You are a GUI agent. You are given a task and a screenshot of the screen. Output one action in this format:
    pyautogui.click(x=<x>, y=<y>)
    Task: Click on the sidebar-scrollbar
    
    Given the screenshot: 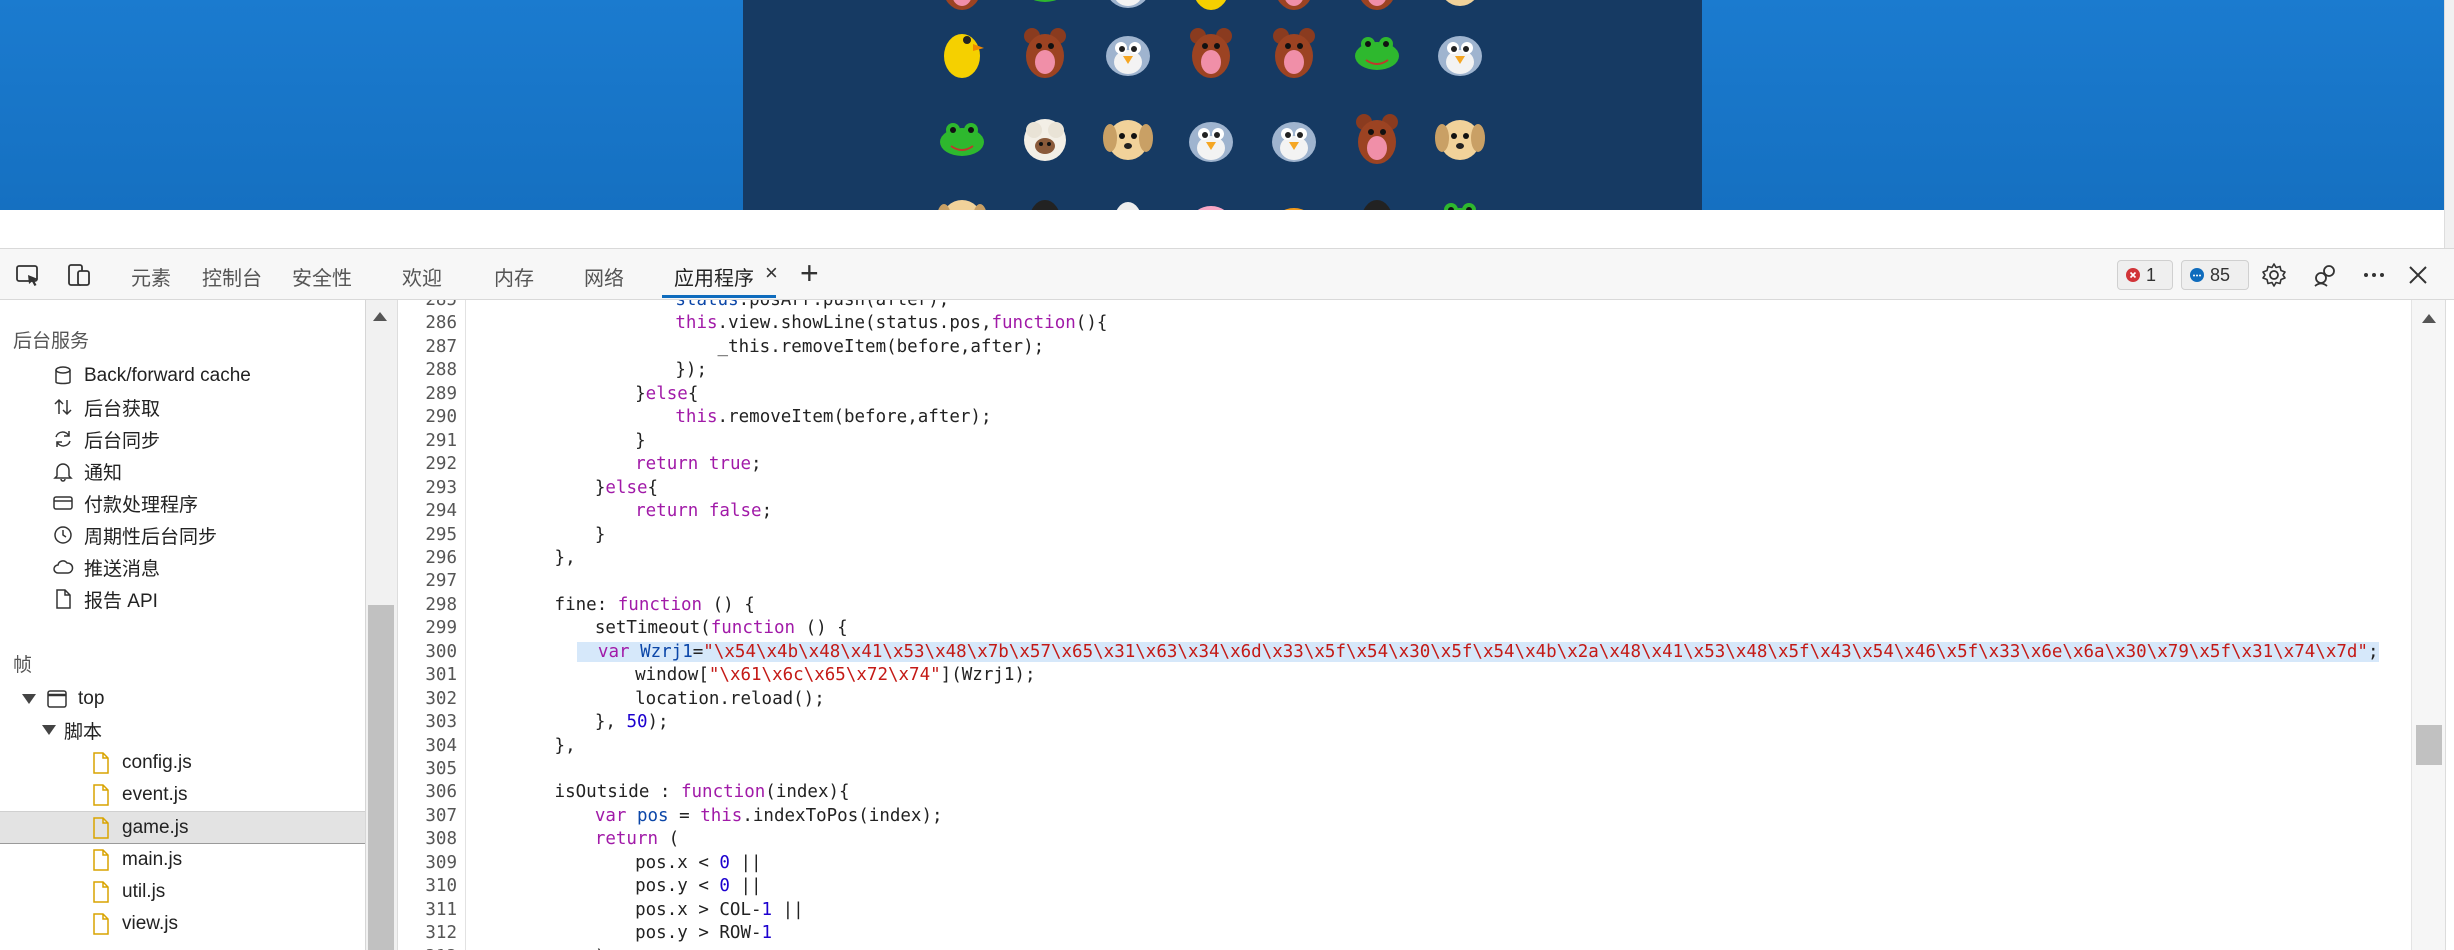 What is the action you would take?
    pyautogui.click(x=382, y=625)
    